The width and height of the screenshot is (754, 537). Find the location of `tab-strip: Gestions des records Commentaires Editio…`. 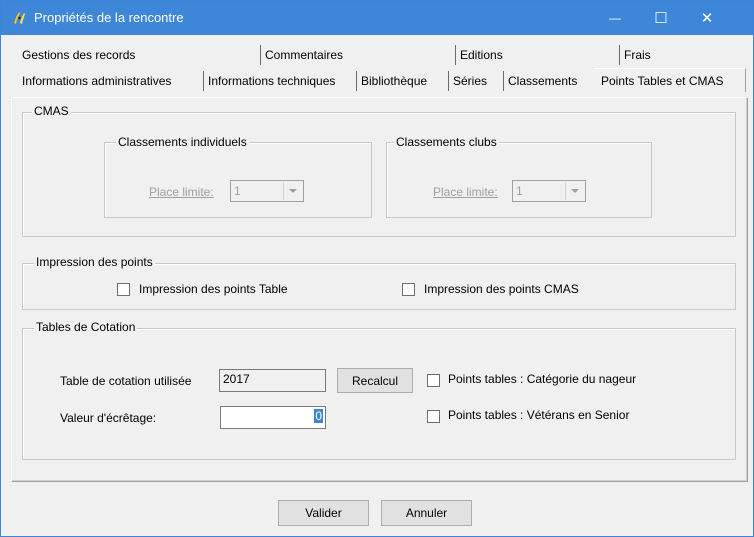

tab-strip: Gestions des records Commentaires Editio… is located at coordinates (381, 68).